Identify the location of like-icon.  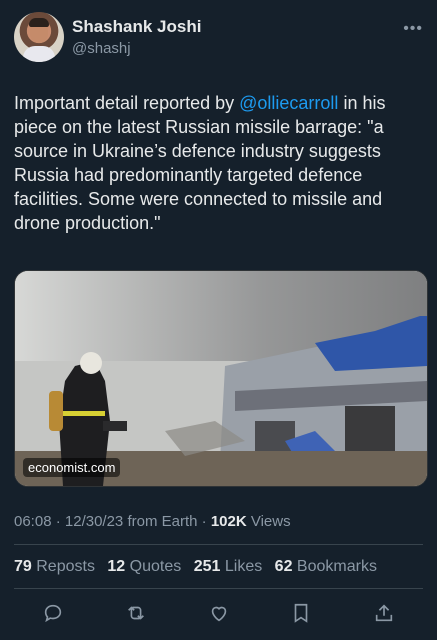
(219, 613).